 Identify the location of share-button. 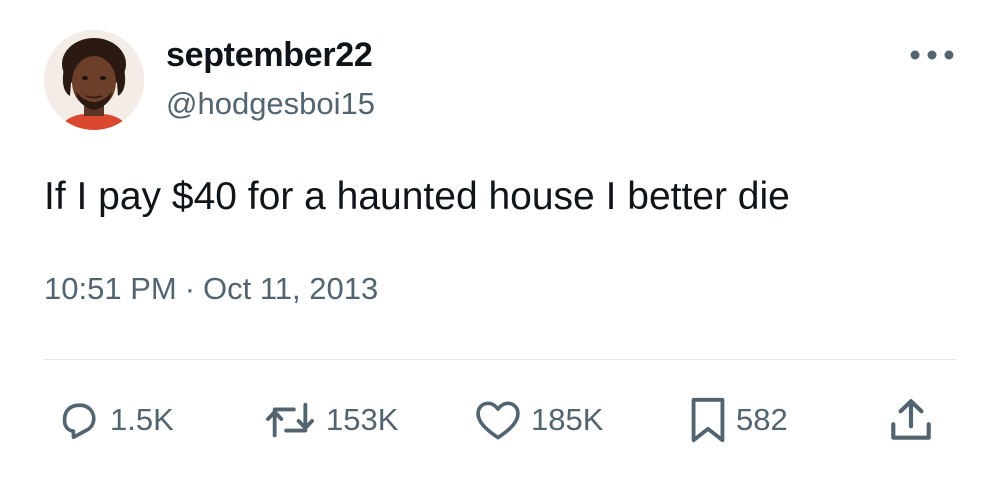
(911, 420).